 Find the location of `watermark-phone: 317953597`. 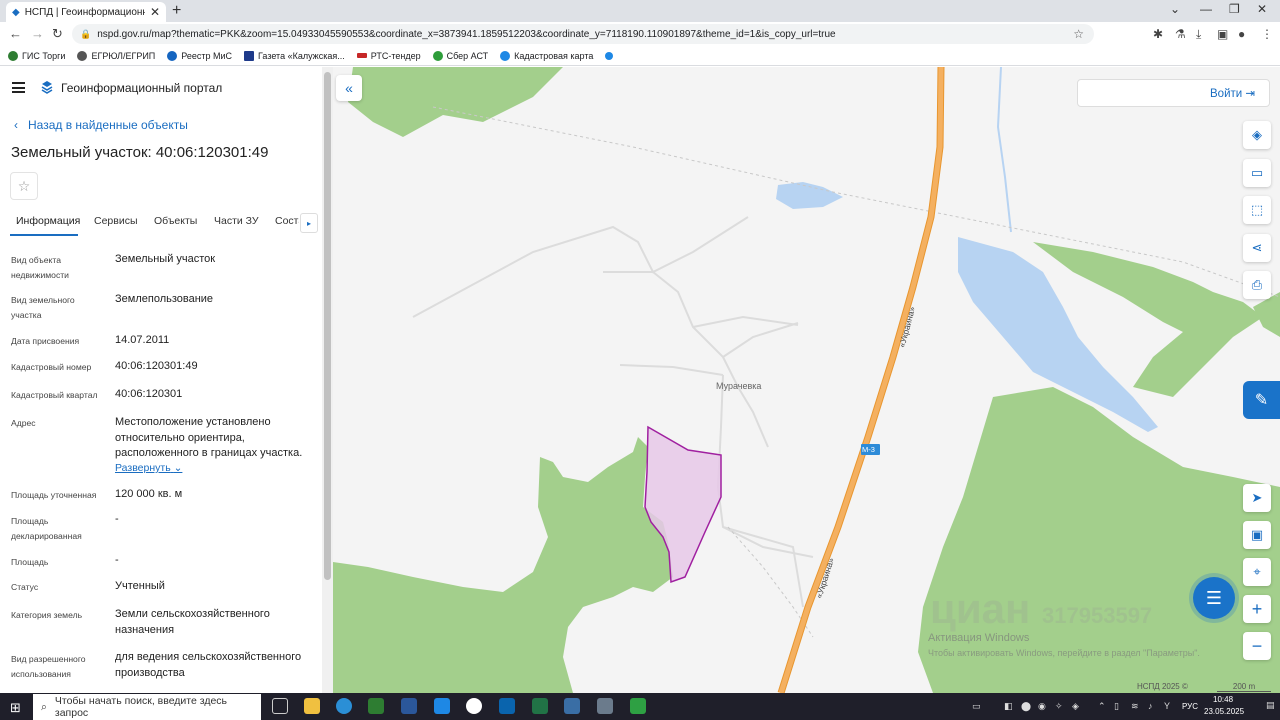

watermark-phone: 317953597 is located at coordinates (1097, 615).